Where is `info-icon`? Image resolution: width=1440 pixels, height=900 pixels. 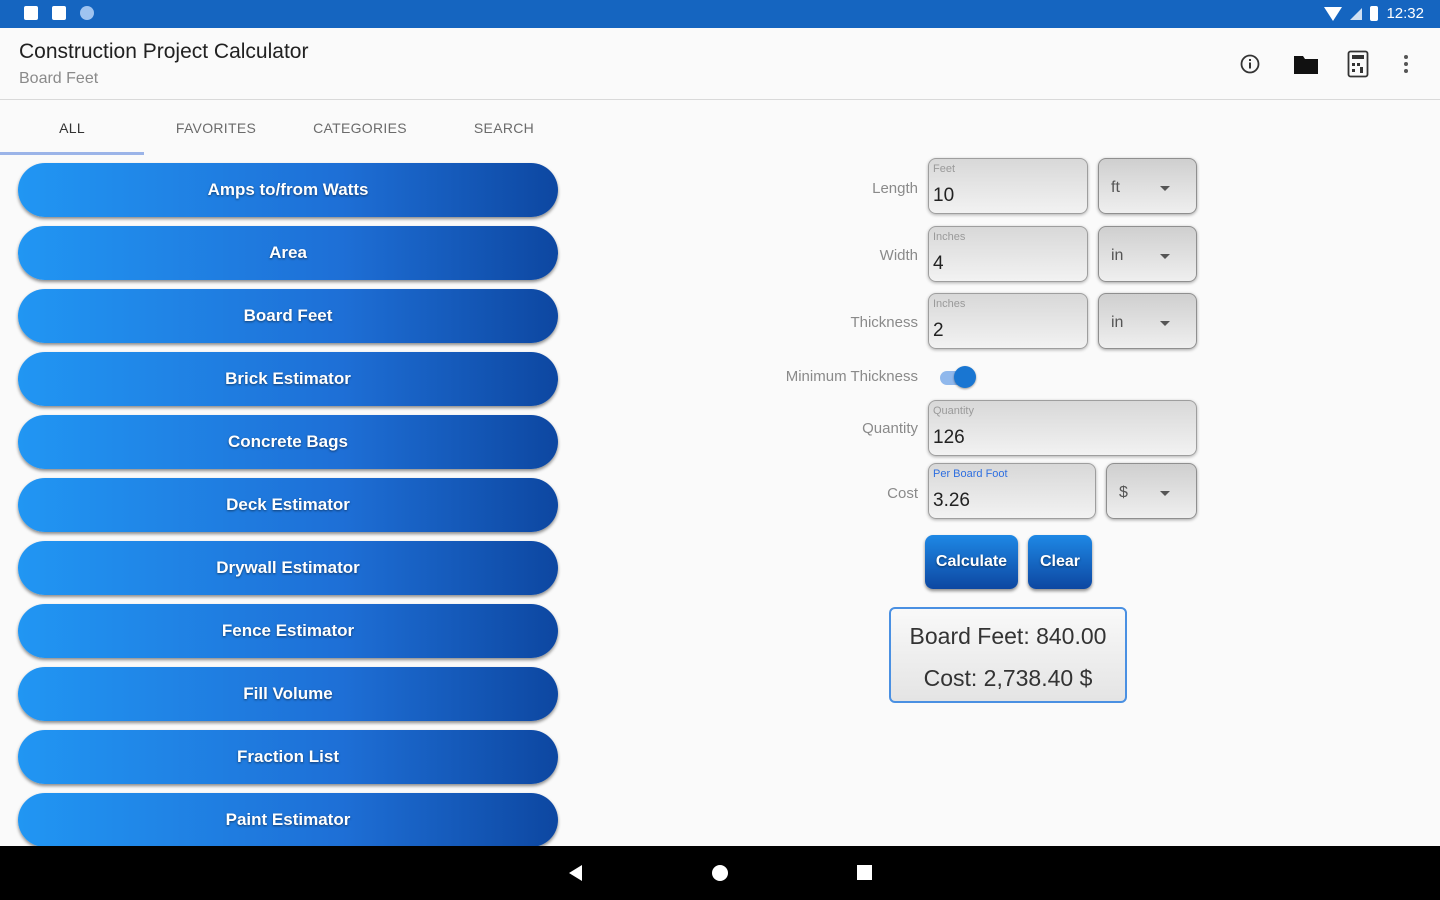 info-icon is located at coordinates (1250, 64).